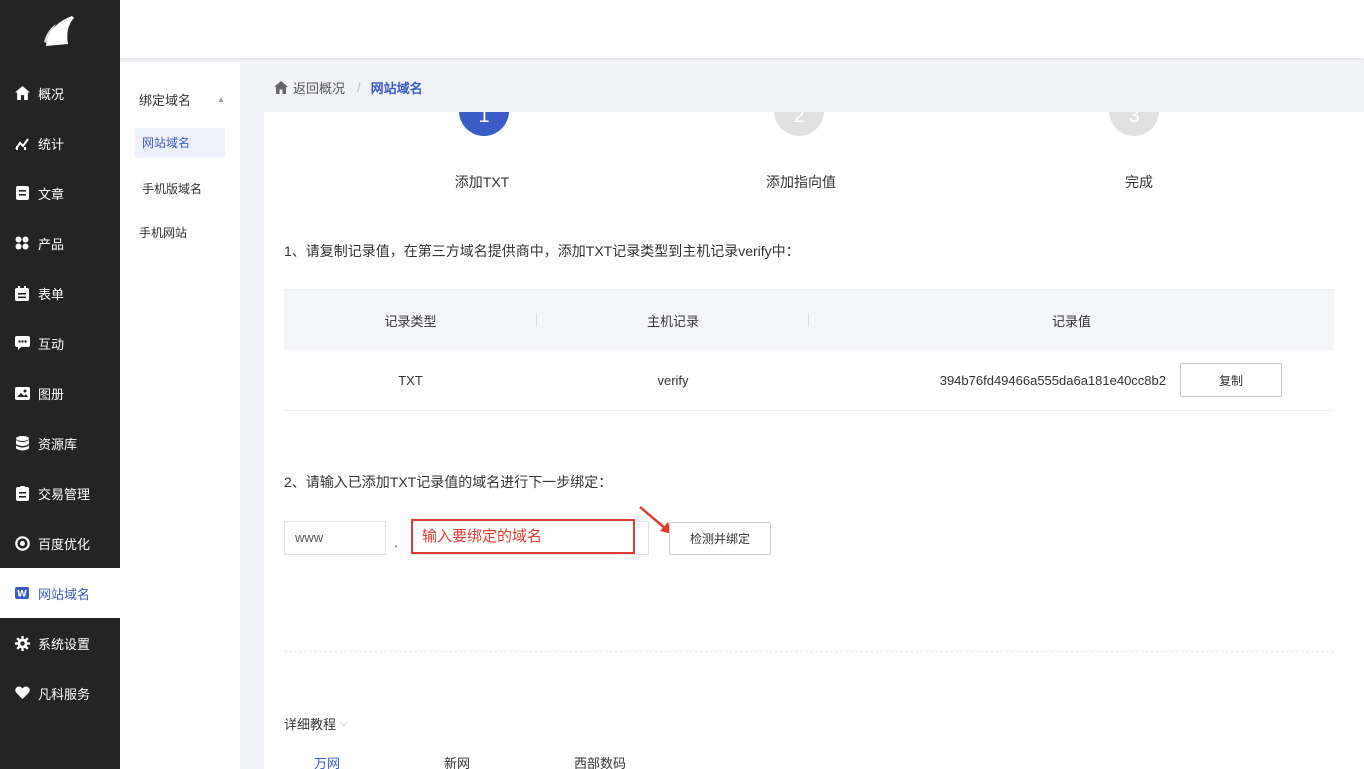  I want to click on tab-west-digital: 西部数码, so click(600, 761).